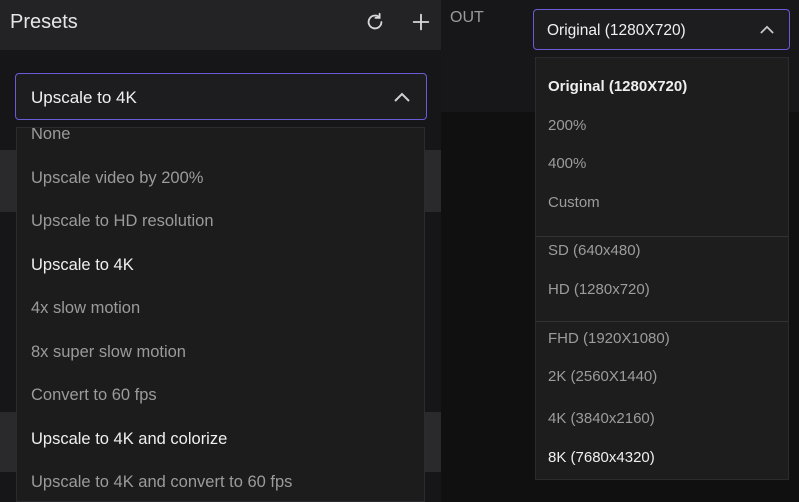 The height and width of the screenshot is (502, 799). Describe the element at coordinates (220, 135) in the screenshot. I see `preset-option-none: None` at that location.